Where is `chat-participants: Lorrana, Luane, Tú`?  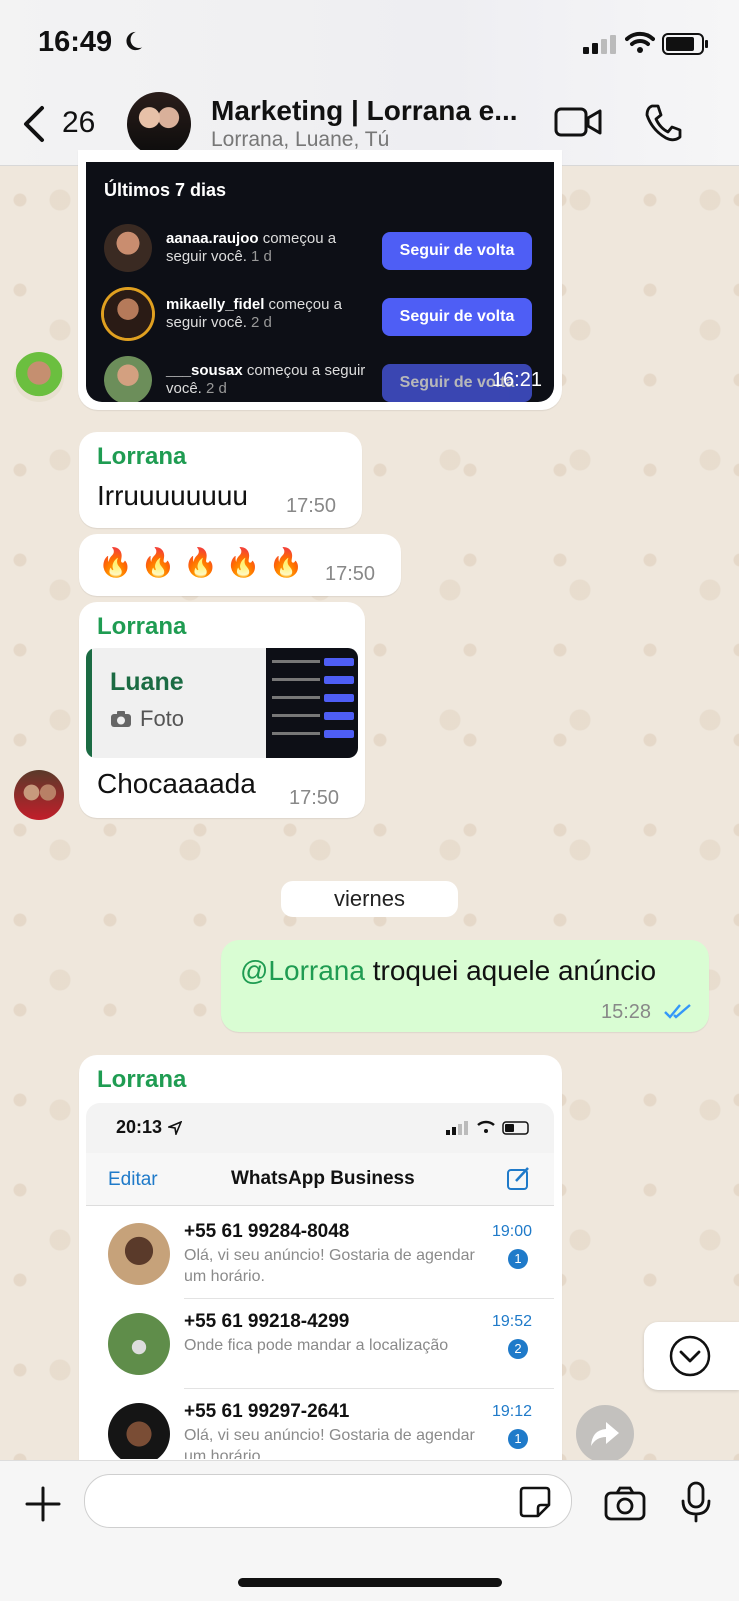 chat-participants: Lorrana, Luane, Tú is located at coordinates (300, 140).